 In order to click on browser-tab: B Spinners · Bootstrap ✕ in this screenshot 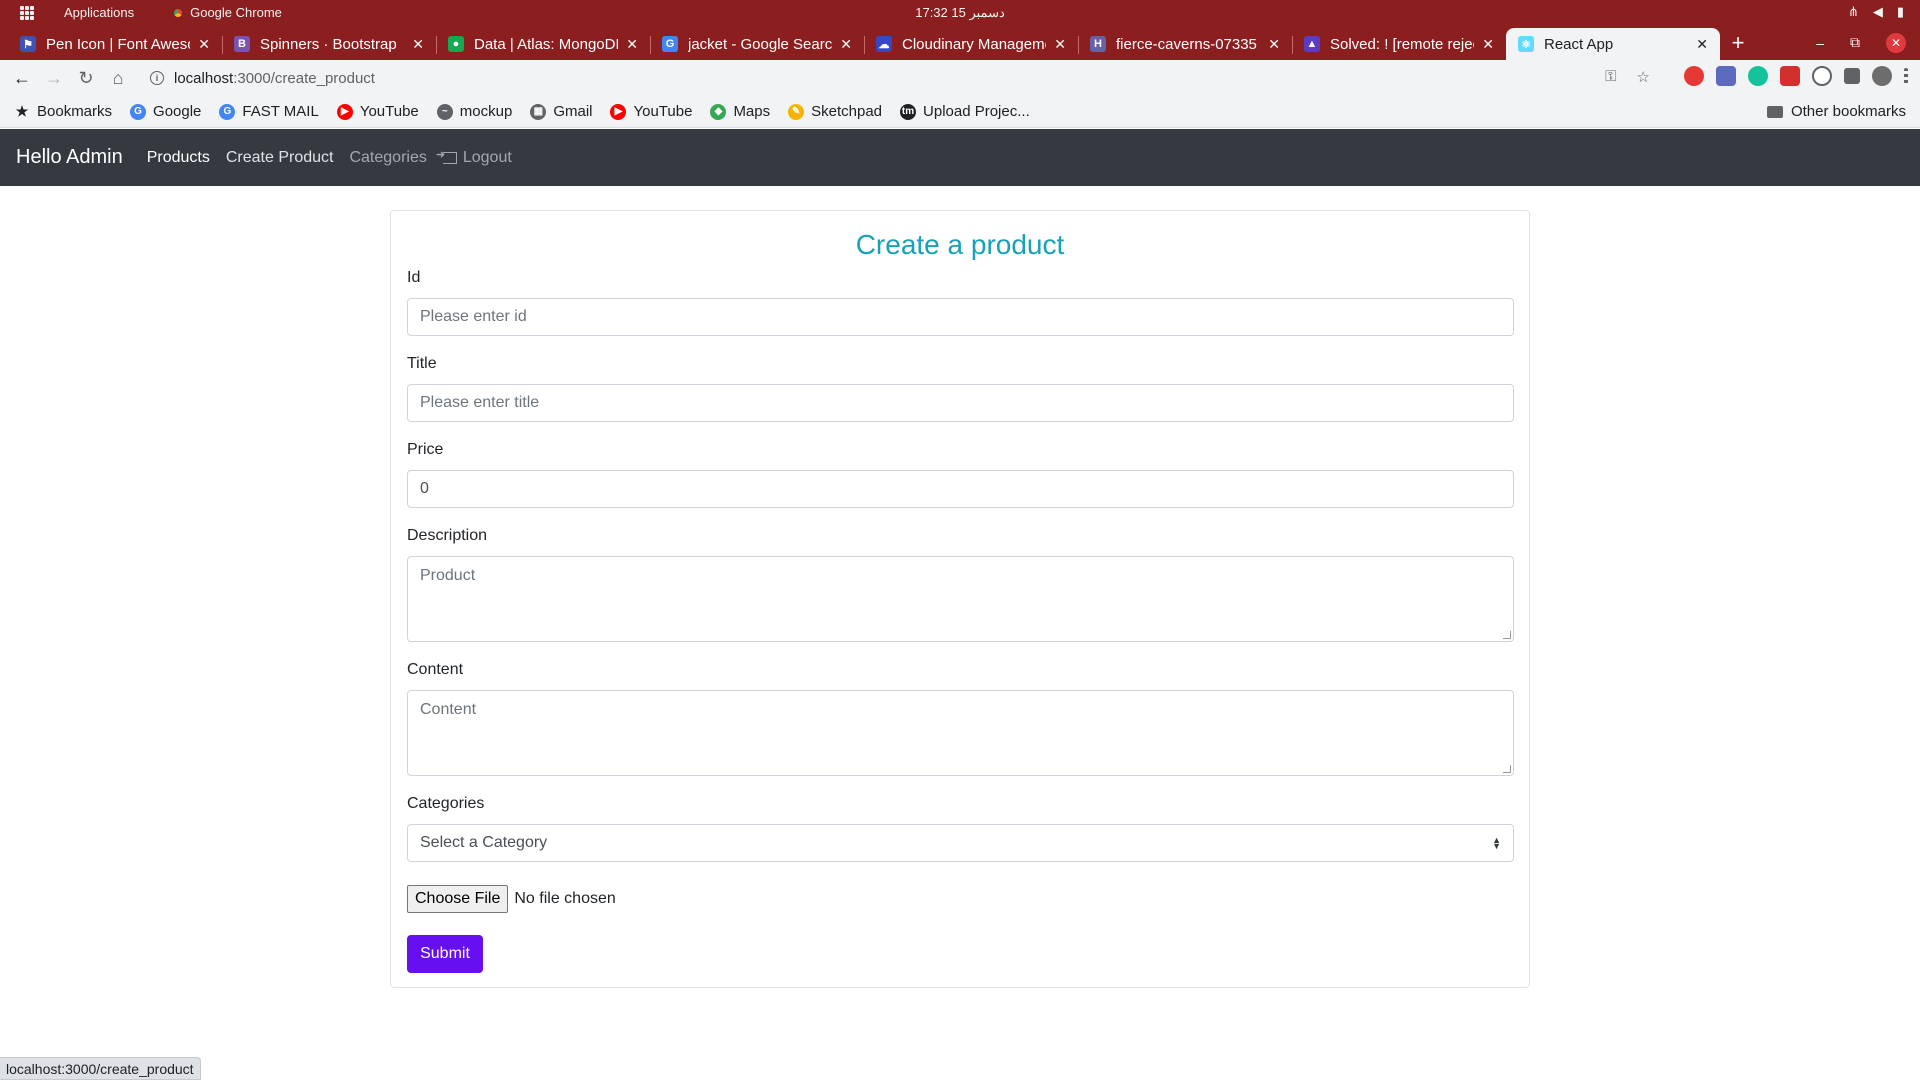, I will do `click(329, 44)`.